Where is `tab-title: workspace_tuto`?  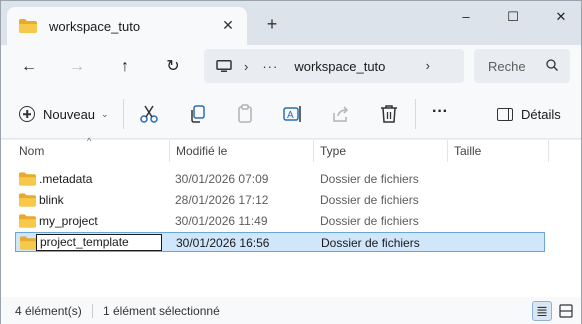 tab-title: workspace_tuto is located at coordinates (95, 26).